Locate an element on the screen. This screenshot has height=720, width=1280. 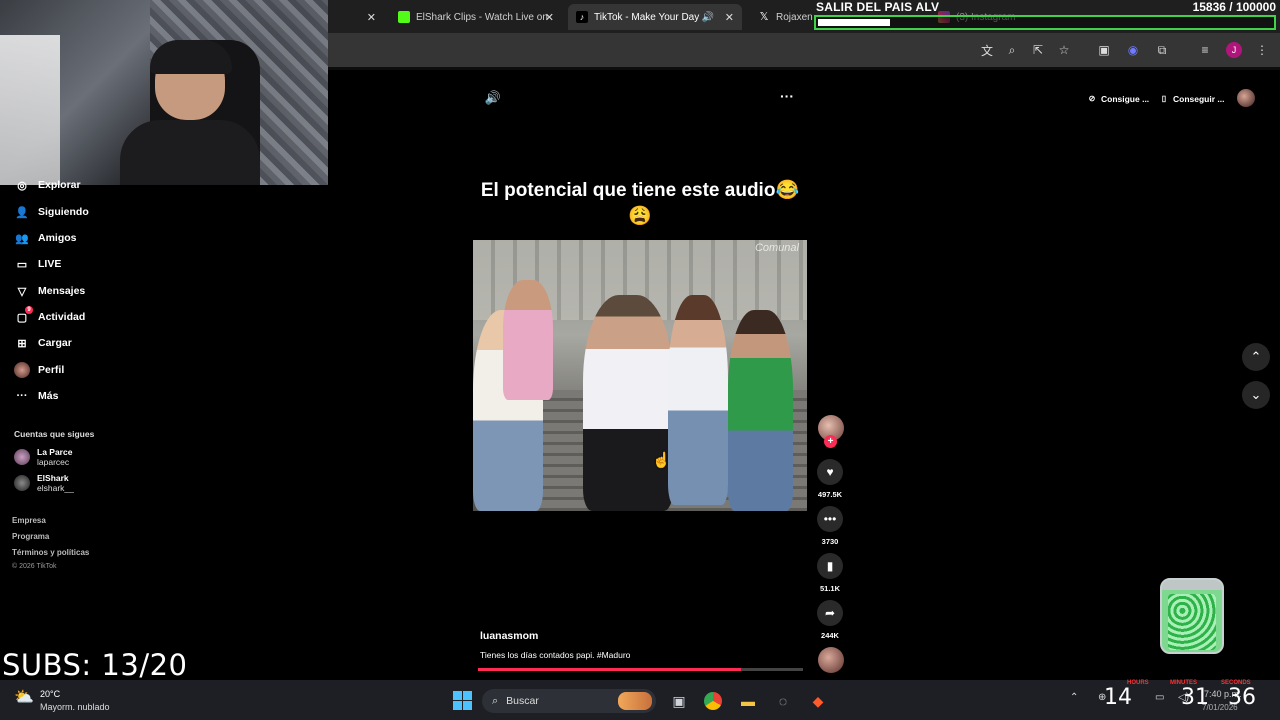
clock-time: 7:40 p.m. is located at coordinates (1223, 694).